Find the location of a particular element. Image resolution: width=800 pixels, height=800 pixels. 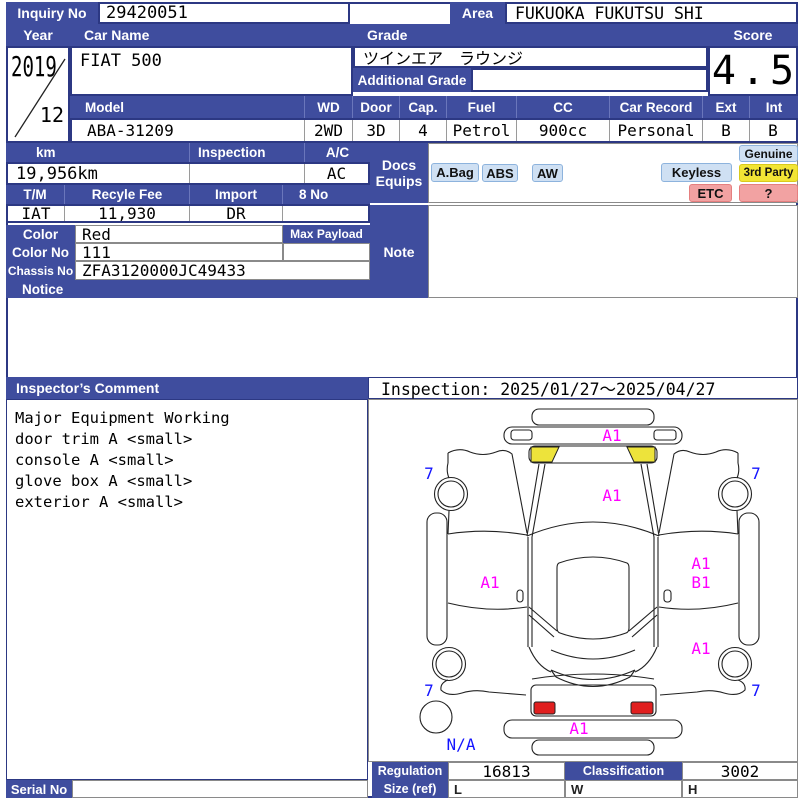

km-value: 19,956km is located at coordinates (99, 174).